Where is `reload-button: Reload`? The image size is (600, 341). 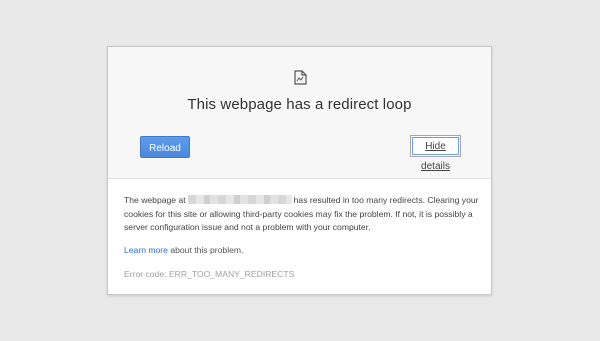
reload-button: Reload is located at coordinates (165, 147).